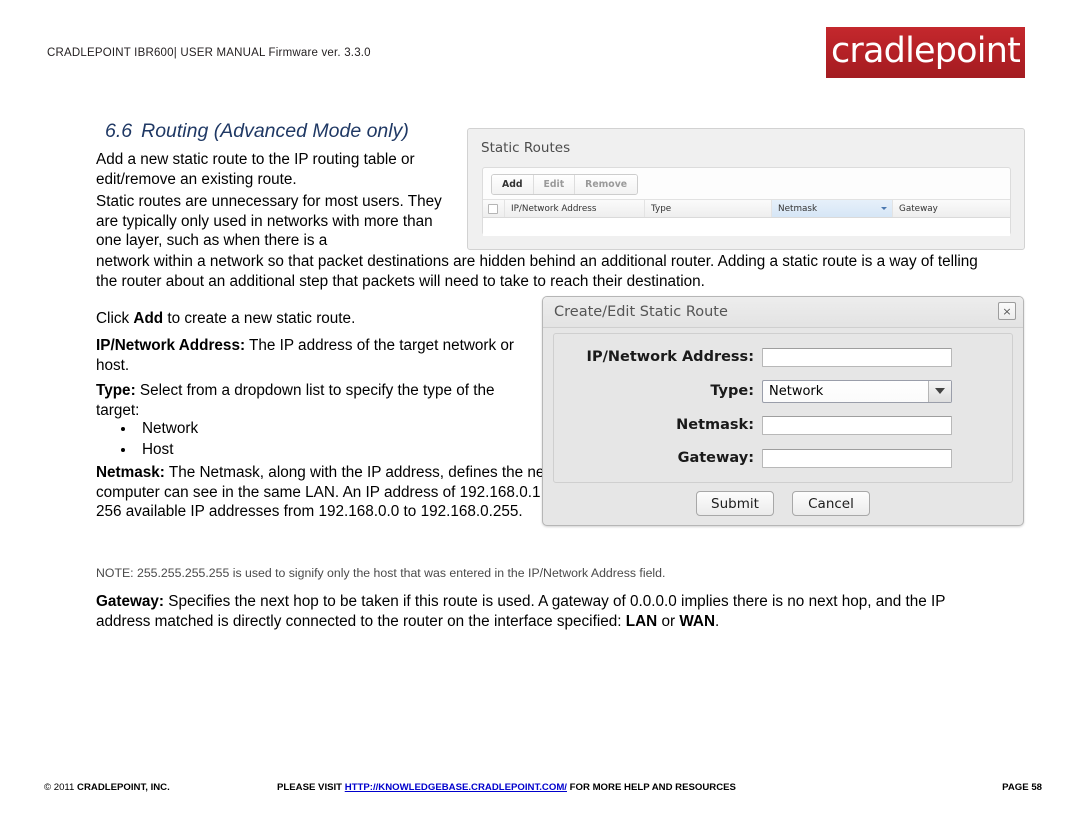 The width and height of the screenshot is (1080, 834). I want to click on ip-network-address-label: IP/Network Address:, so click(670, 357).